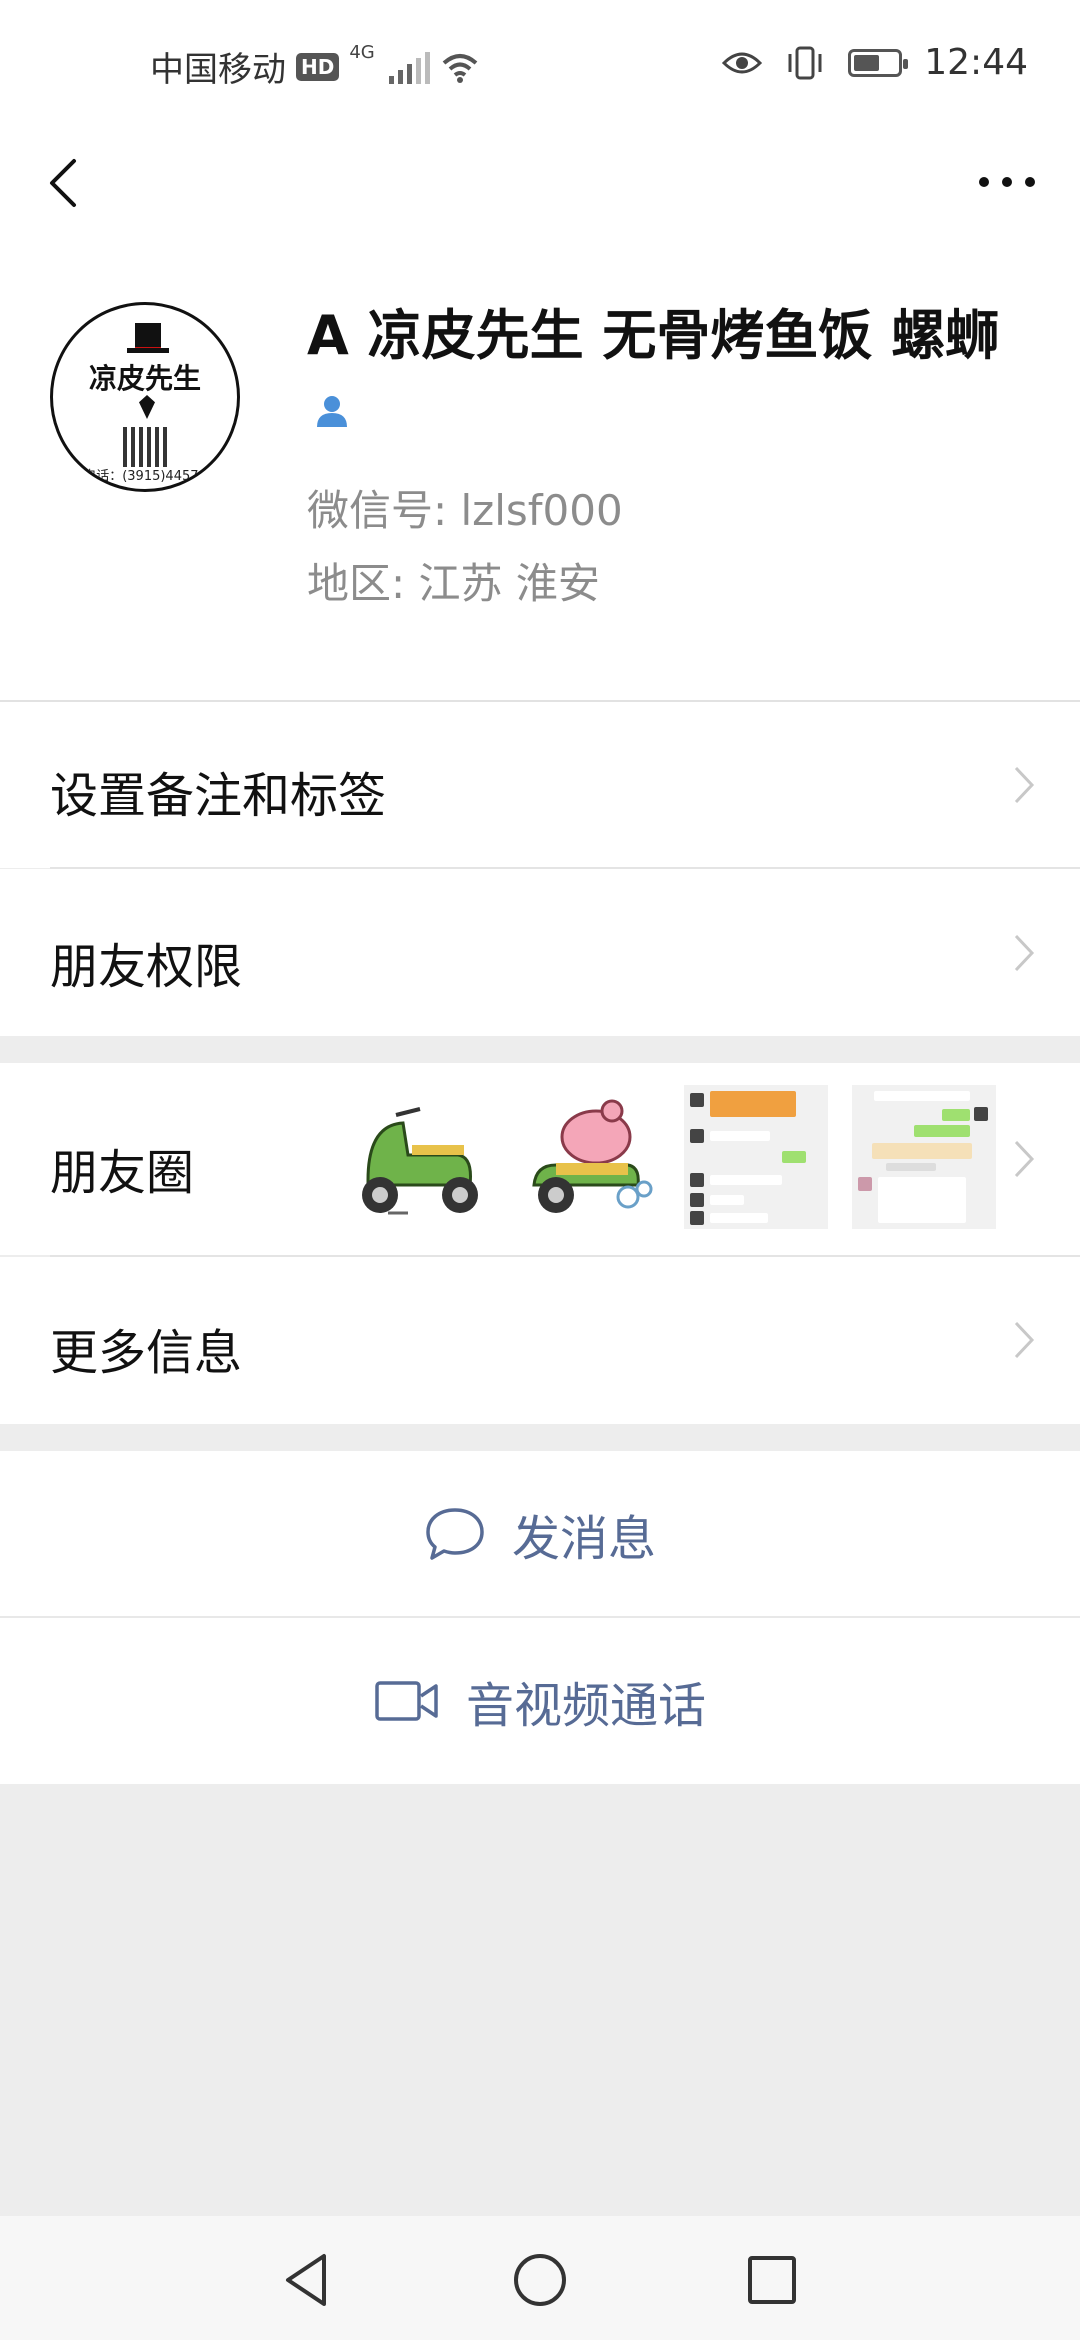 This screenshot has height=2340, width=1080. What do you see at coordinates (976, 62) in the screenshot?
I see `clock: 12:44` at bounding box center [976, 62].